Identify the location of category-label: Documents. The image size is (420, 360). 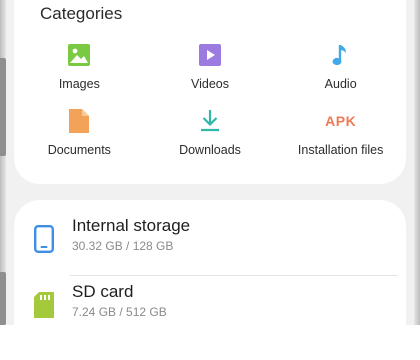
(79, 150).